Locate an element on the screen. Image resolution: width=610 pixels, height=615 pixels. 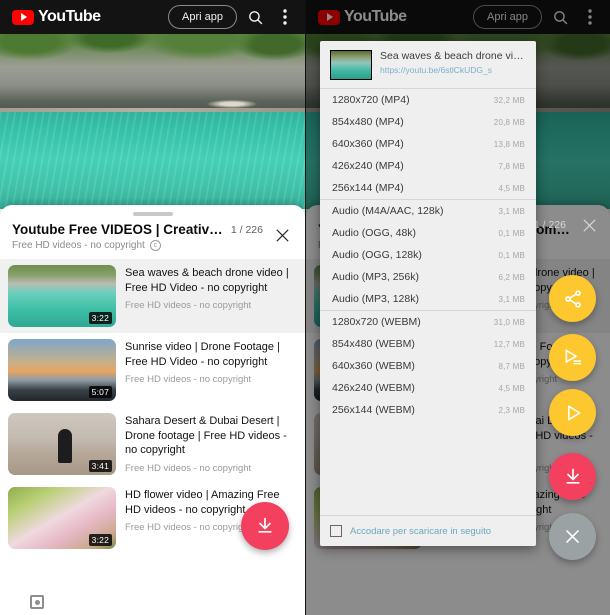
open-app-button: Apri app is located at coordinates (202, 17).